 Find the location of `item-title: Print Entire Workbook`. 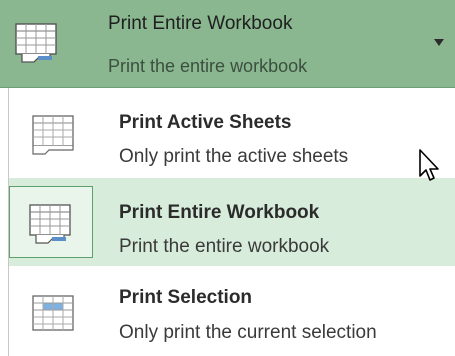

item-title: Print Entire Workbook is located at coordinates (219, 212).